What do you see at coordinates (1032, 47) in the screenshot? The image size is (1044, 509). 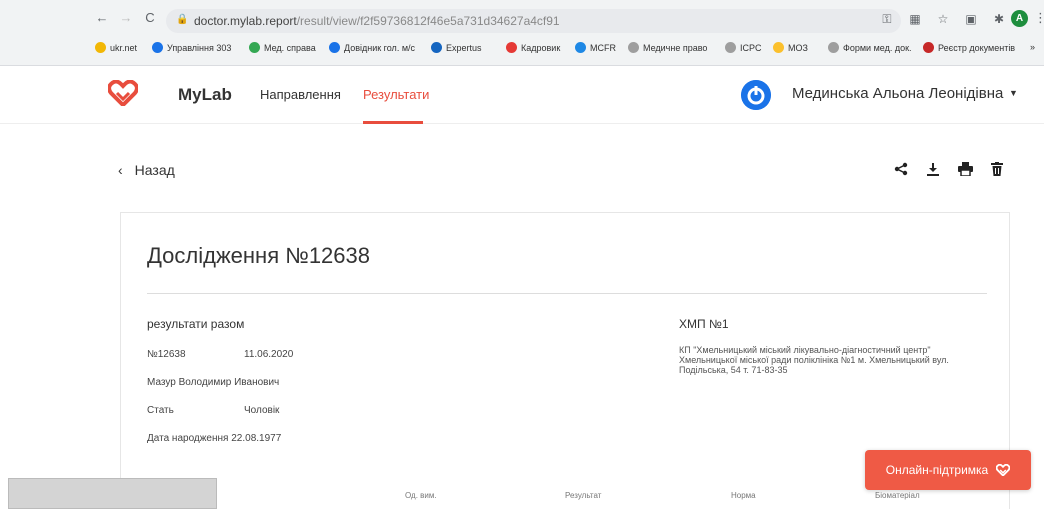 I see `bookmarks-more-button: »` at bounding box center [1032, 47].